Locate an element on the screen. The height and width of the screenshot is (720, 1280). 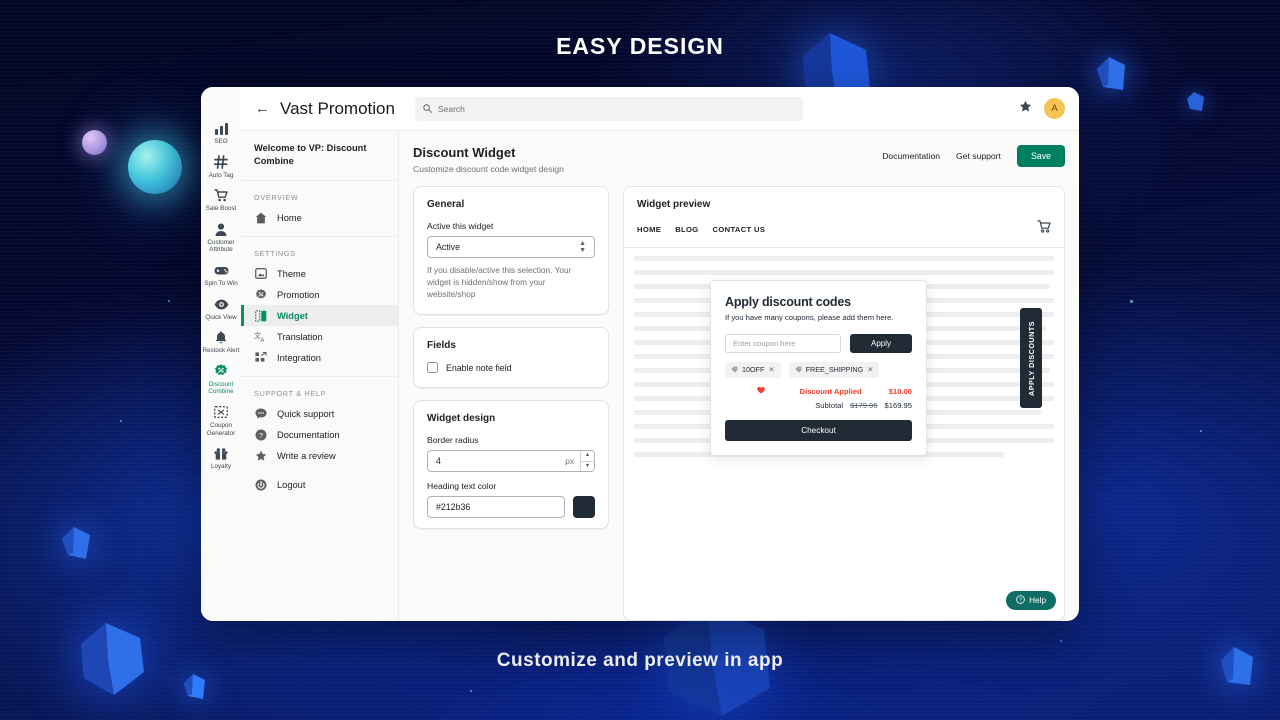
coupon-input-placeholder: Enter coupon here is located at coordinates (764, 343).